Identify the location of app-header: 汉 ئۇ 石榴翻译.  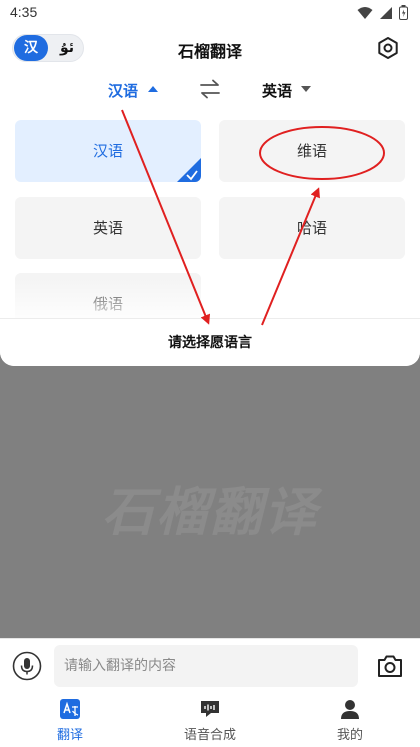
(210, 49).